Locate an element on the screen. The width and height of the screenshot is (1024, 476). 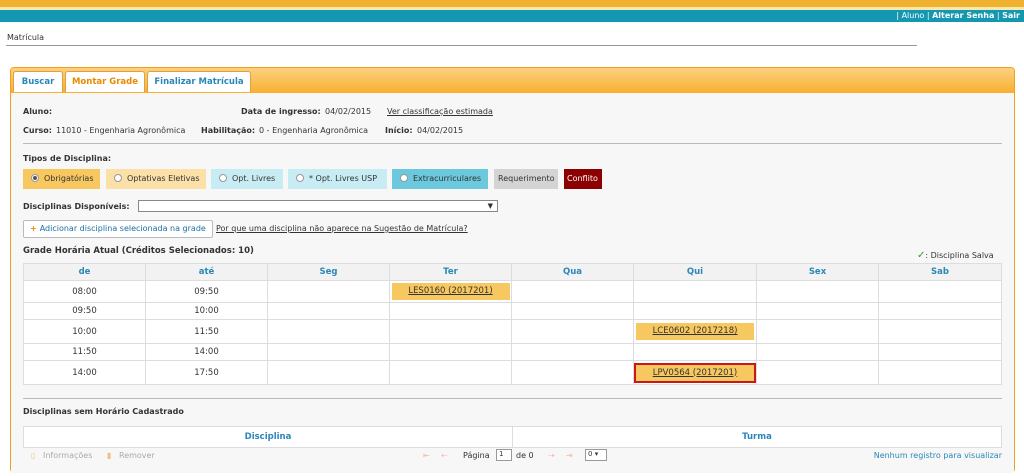
col-qua: Qua is located at coordinates (572, 272).